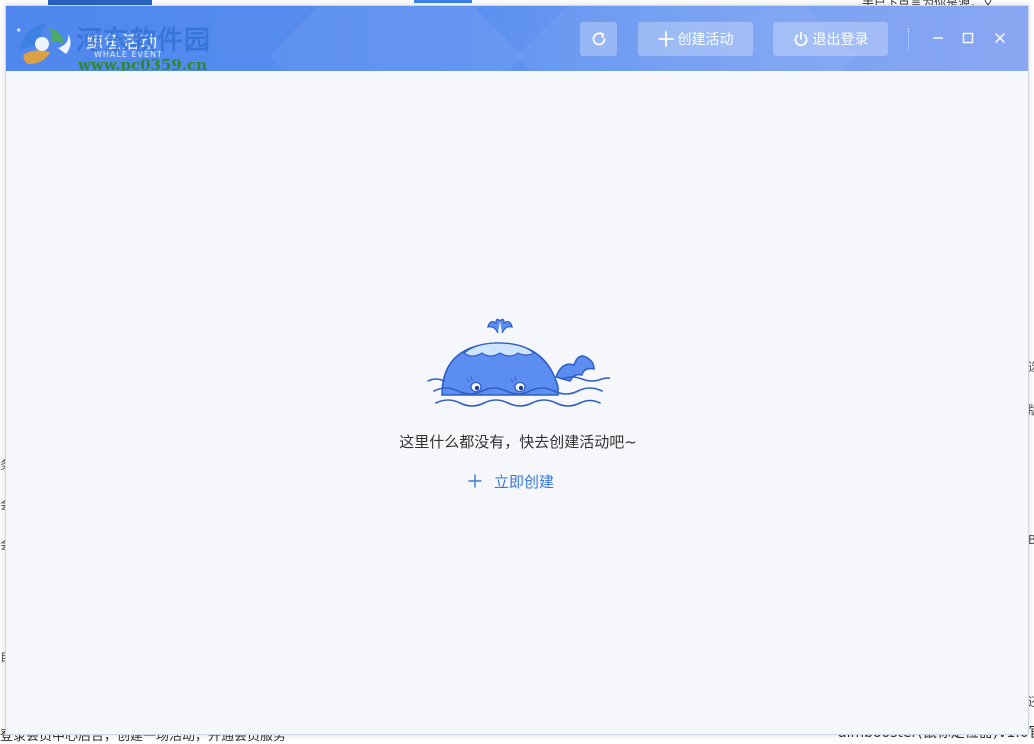 The width and height of the screenshot is (1034, 744). I want to click on close-button, so click(1000, 38).